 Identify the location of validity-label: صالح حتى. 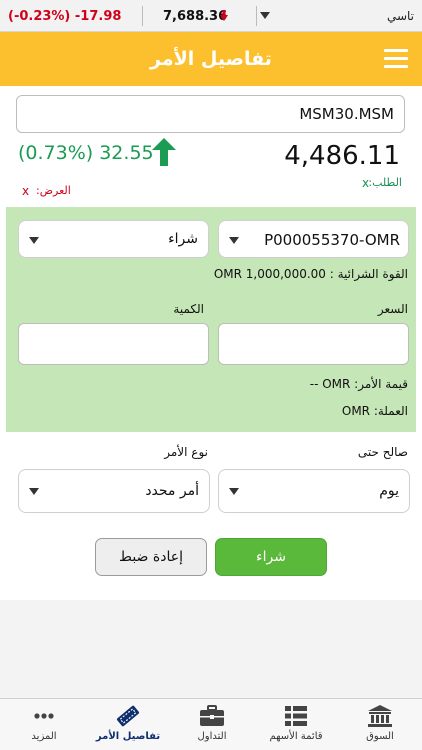
(382, 452).